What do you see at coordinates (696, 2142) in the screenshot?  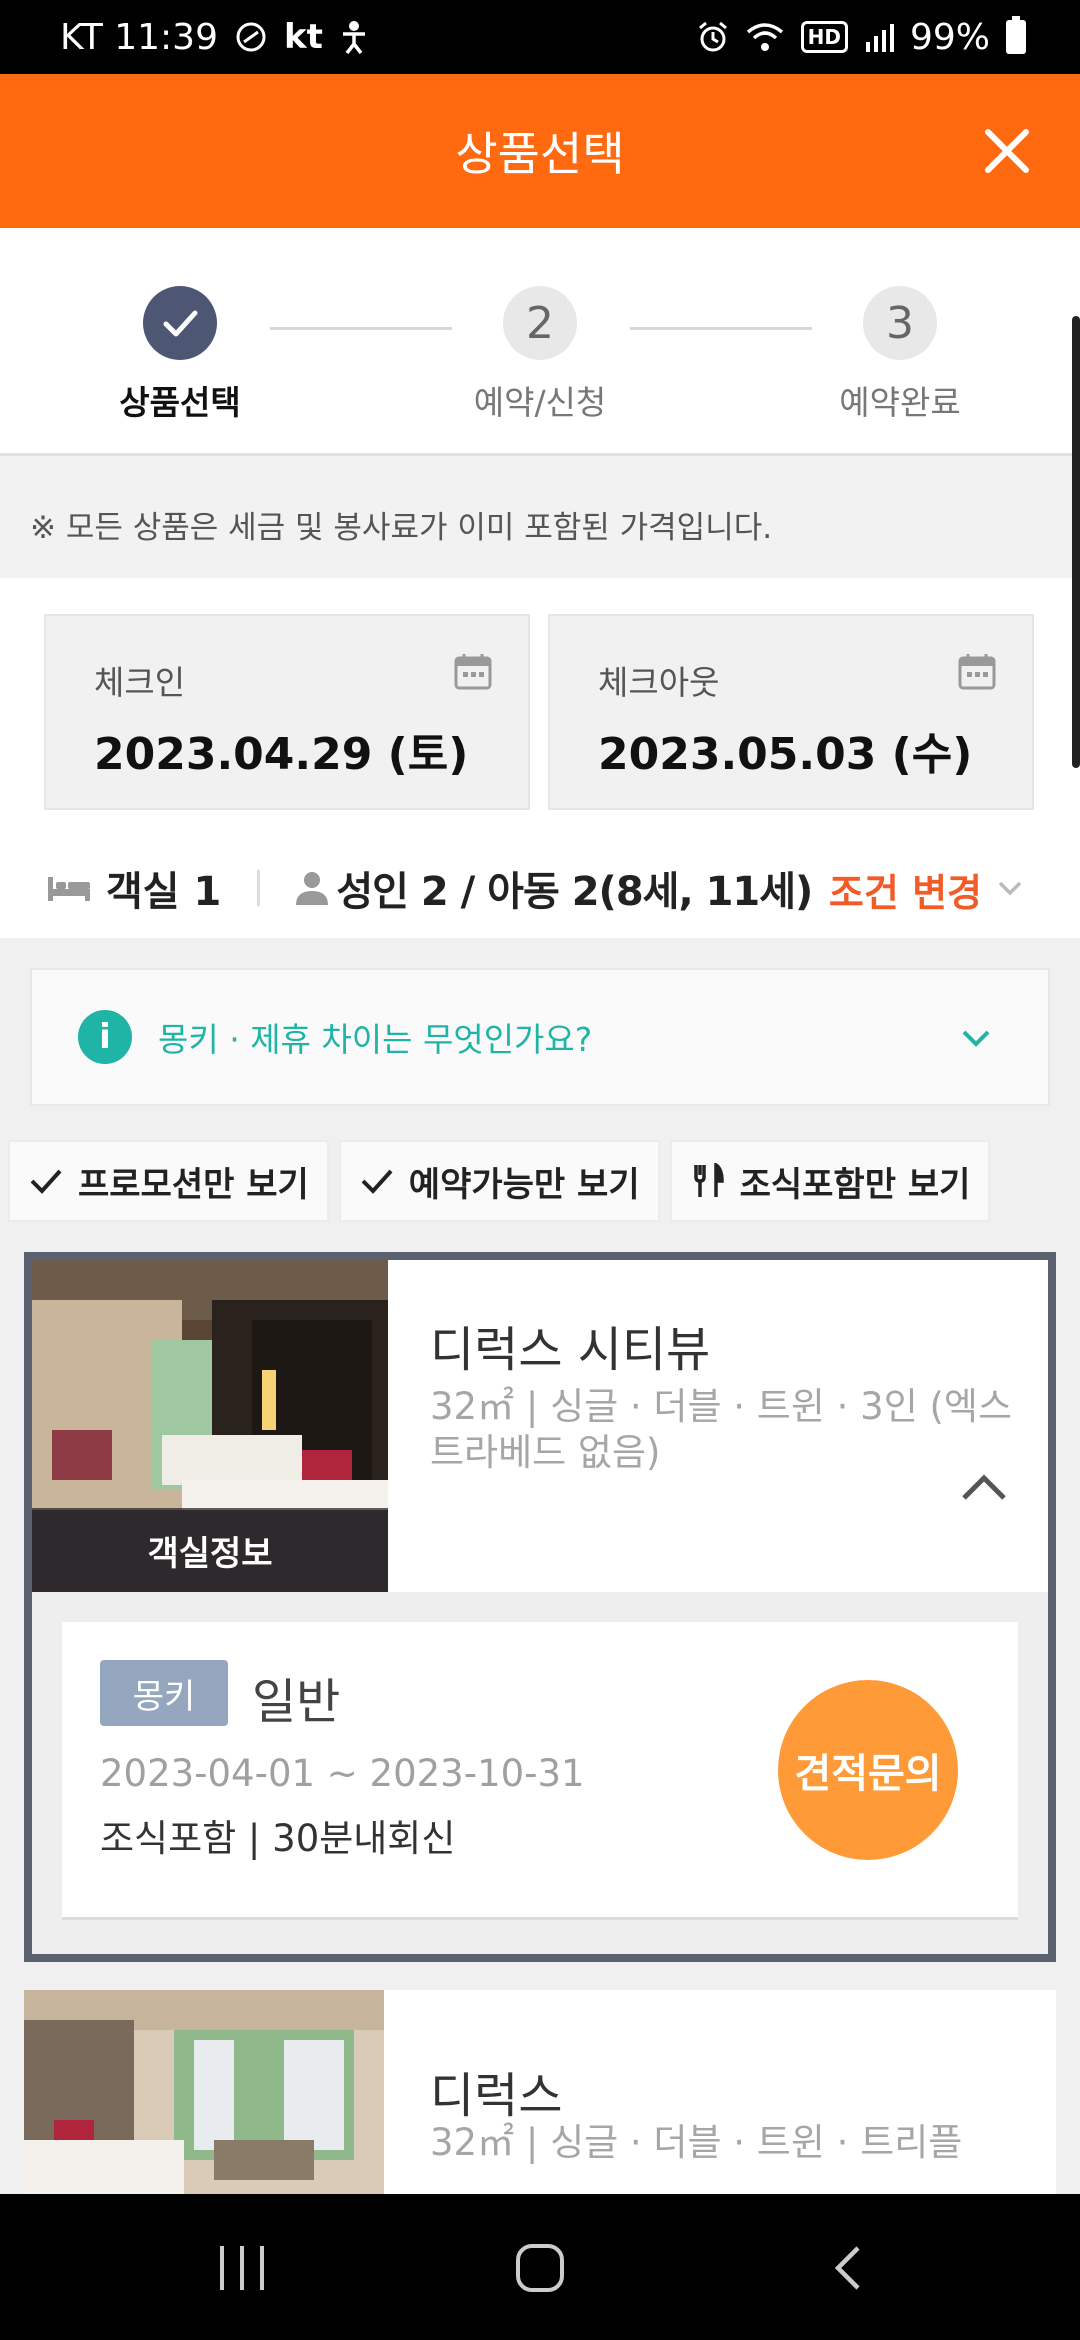 I see `room-spec: 32㎡ | 싱글 · 더블 · 트윈 · 트리플` at bounding box center [696, 2142].